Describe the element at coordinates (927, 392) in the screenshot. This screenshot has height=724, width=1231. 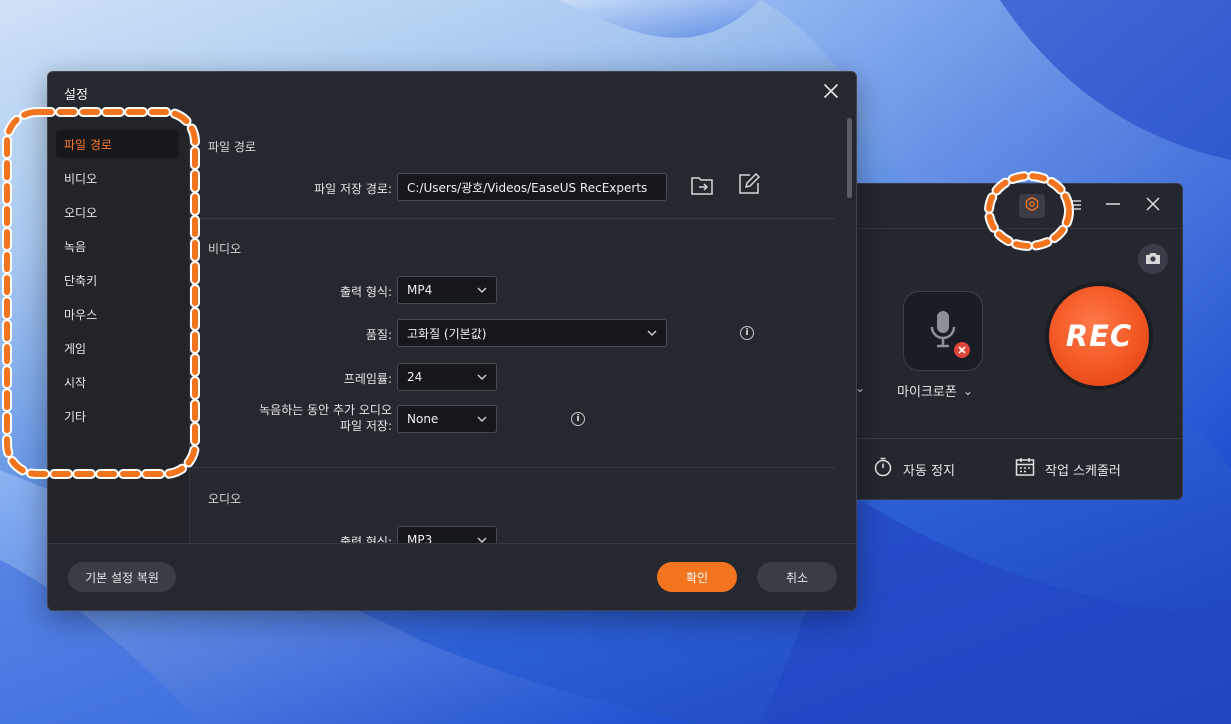
I see `microphone-label: 마이크로폰` at that location.